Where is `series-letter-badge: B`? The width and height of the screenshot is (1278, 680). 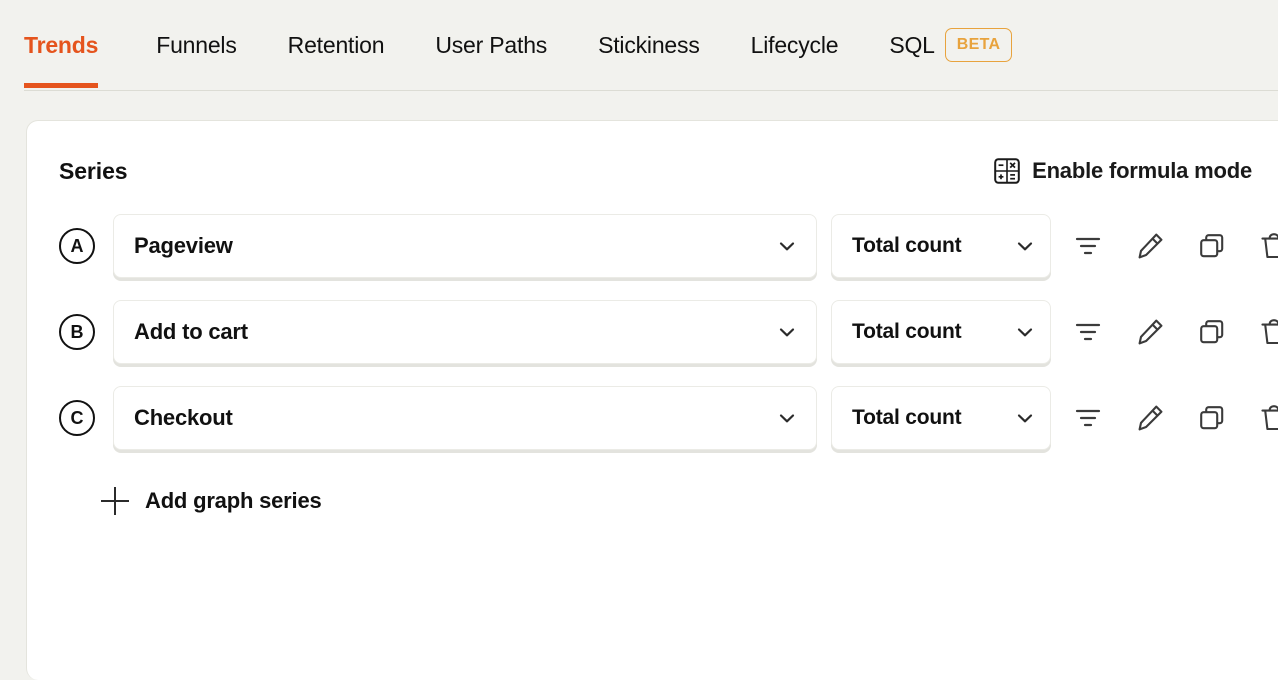
series-letter-badge: B is located at coordinates (77, 332).